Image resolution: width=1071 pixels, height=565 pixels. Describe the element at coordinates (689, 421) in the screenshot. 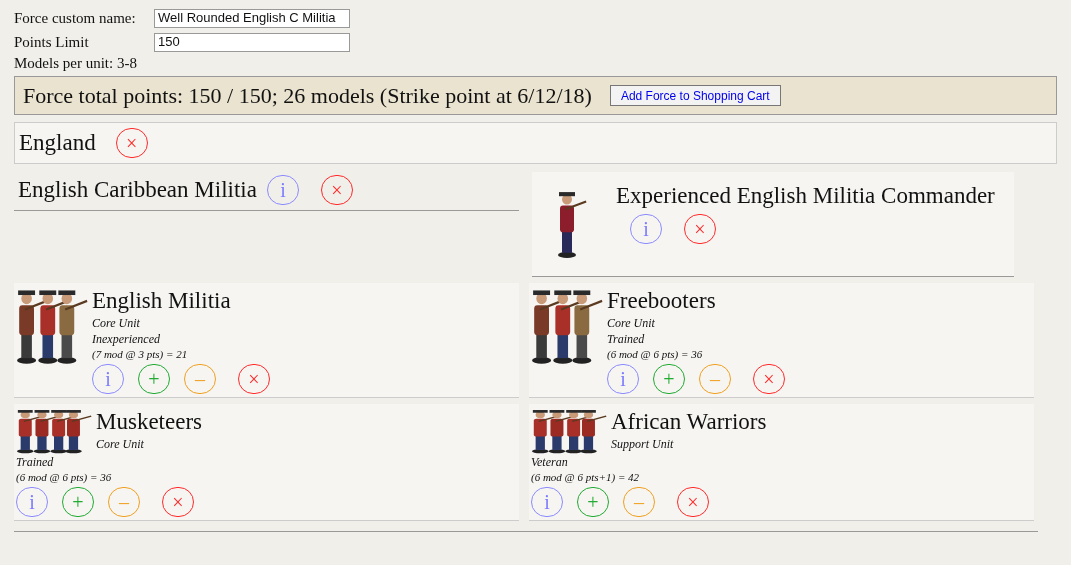

I see `unit-name: African Warriors` at that location.